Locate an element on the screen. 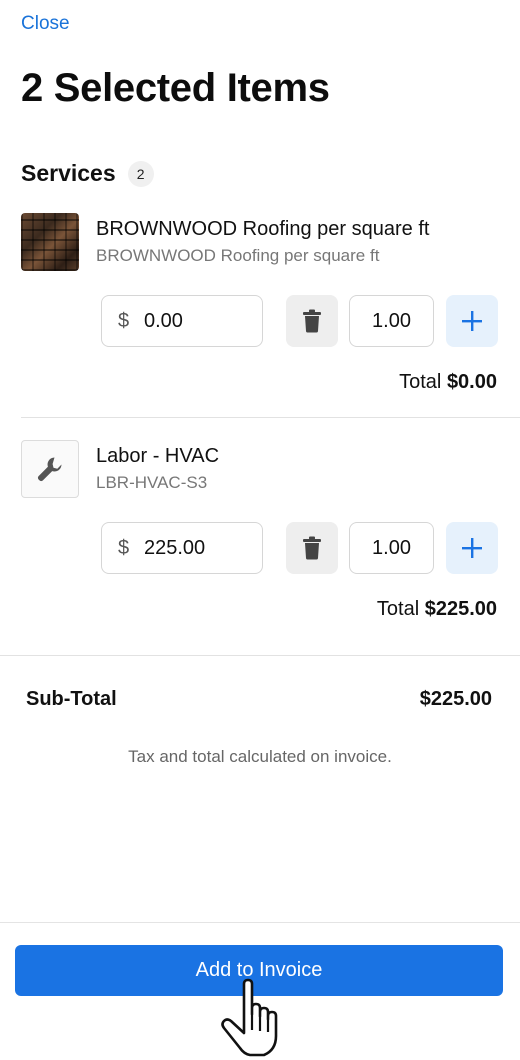 This screenshot has width=520, height=1060. hand-pointer-icon is located at coordinates (249, 1017).